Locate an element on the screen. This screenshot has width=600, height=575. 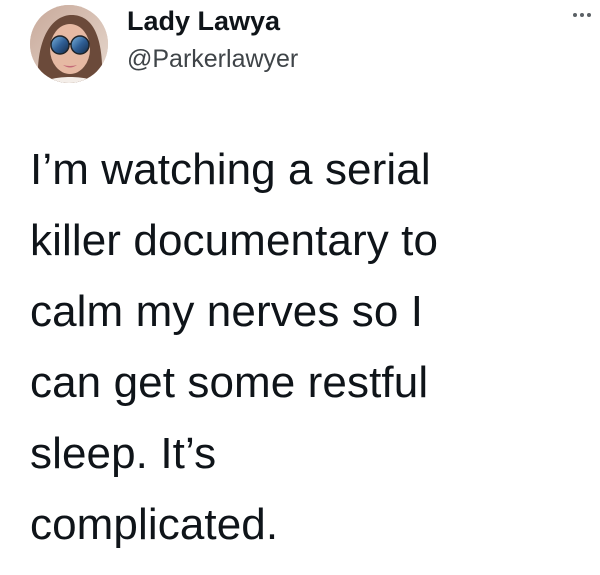
tweet-text-line: can get some restful is located at coordinates (229, 382).